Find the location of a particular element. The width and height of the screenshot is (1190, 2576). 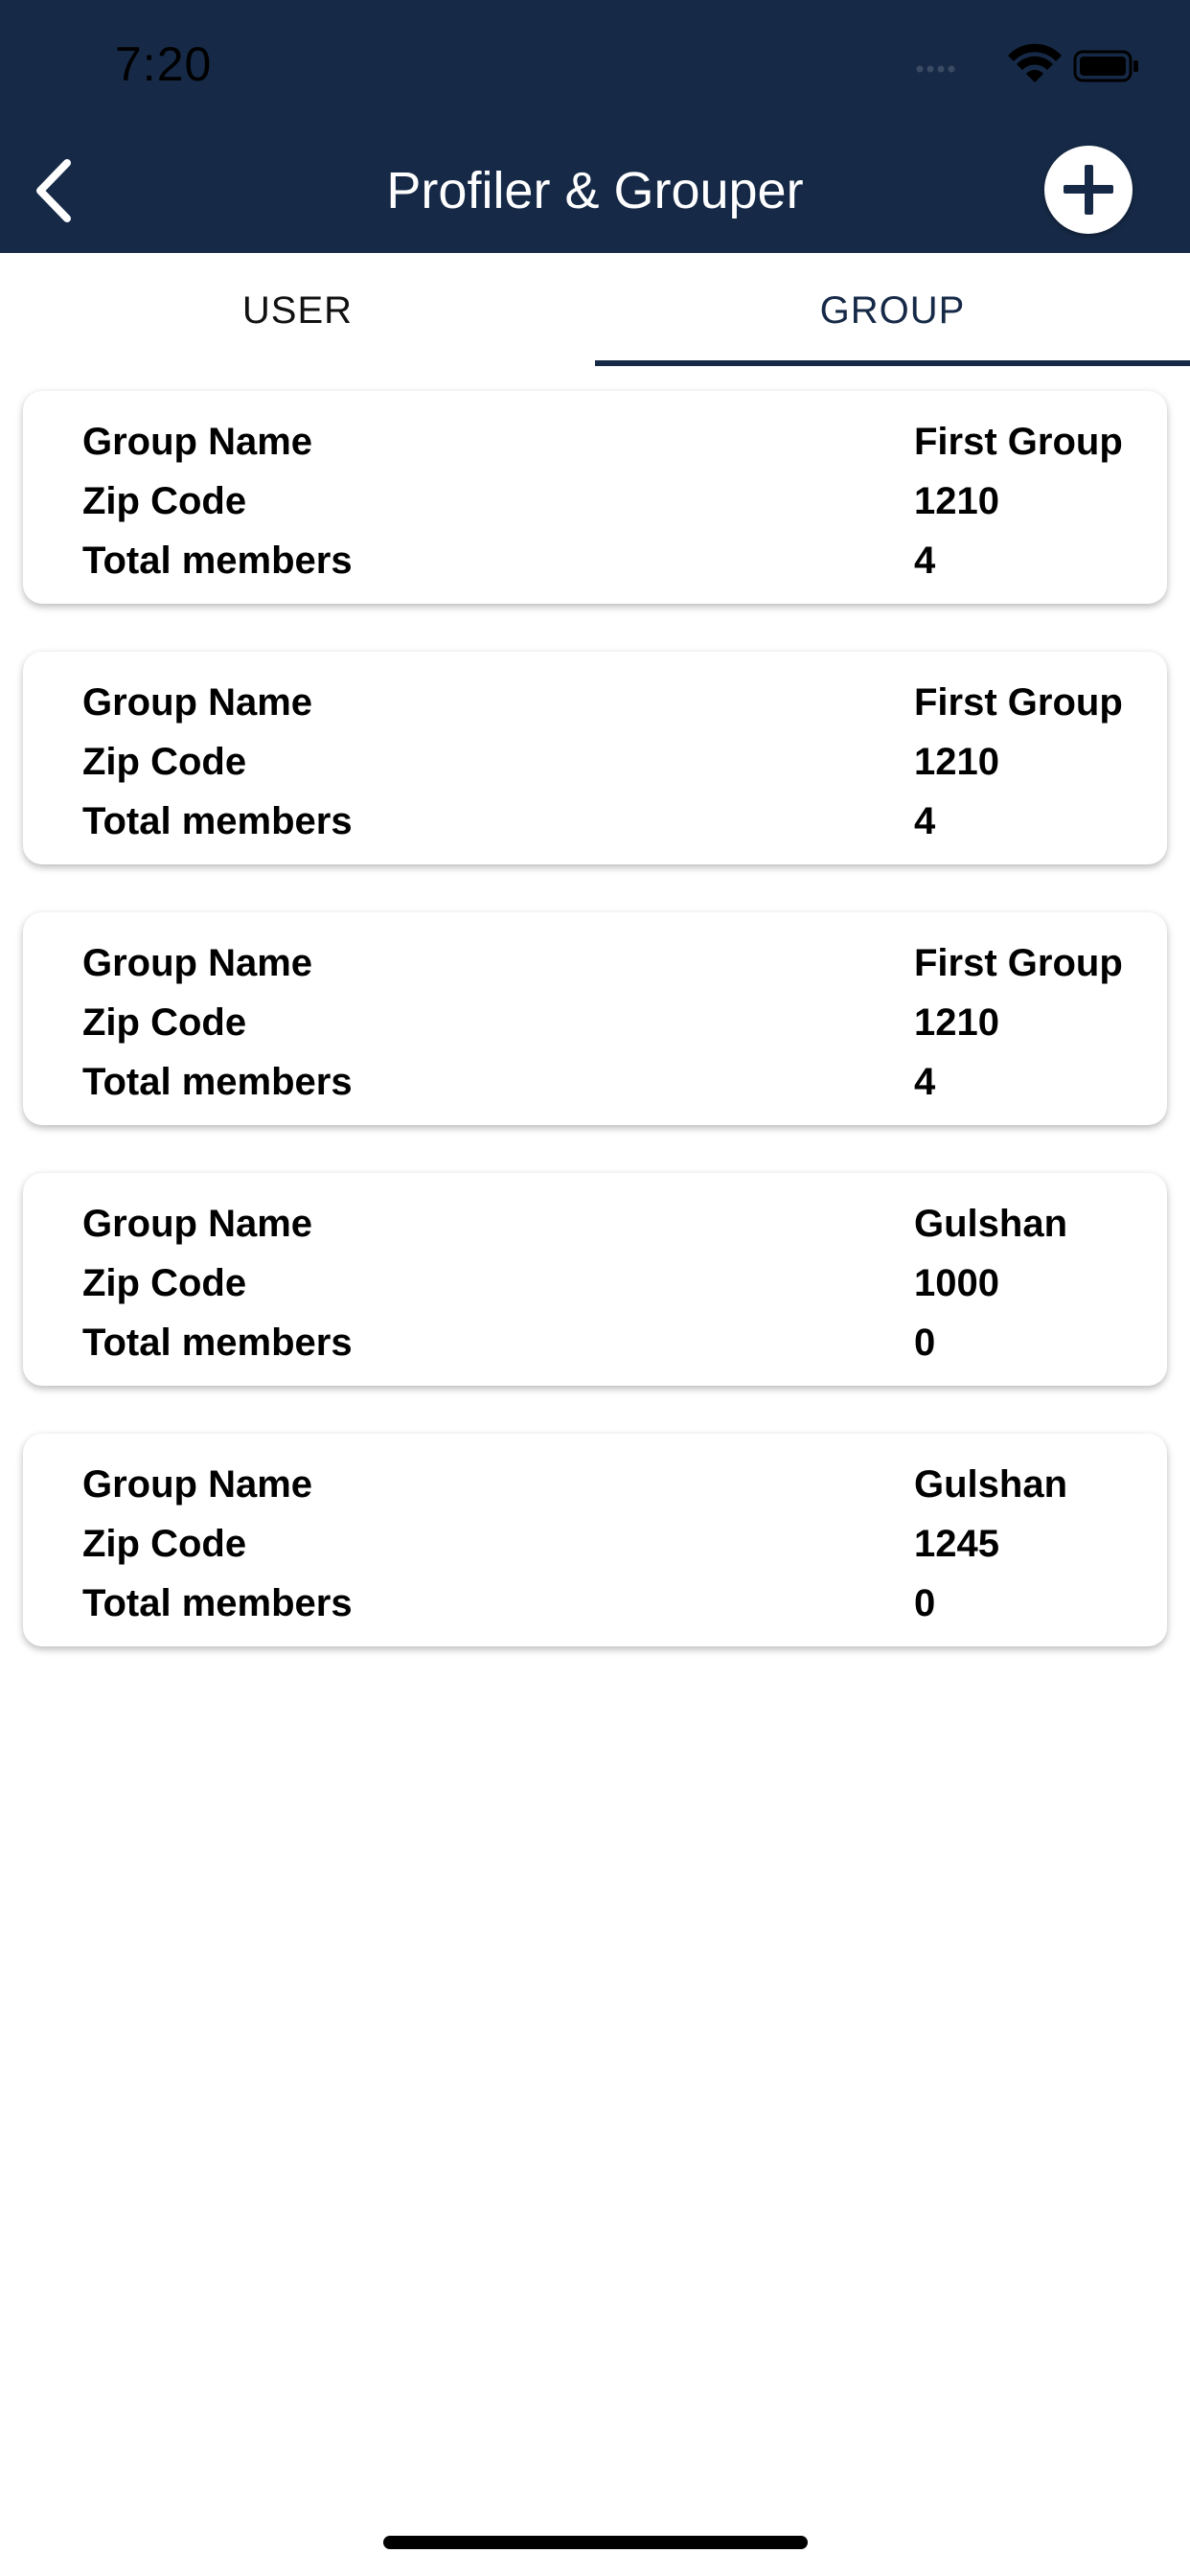

page-title: Profiler & Grouper is located at coordinates (595, 190).